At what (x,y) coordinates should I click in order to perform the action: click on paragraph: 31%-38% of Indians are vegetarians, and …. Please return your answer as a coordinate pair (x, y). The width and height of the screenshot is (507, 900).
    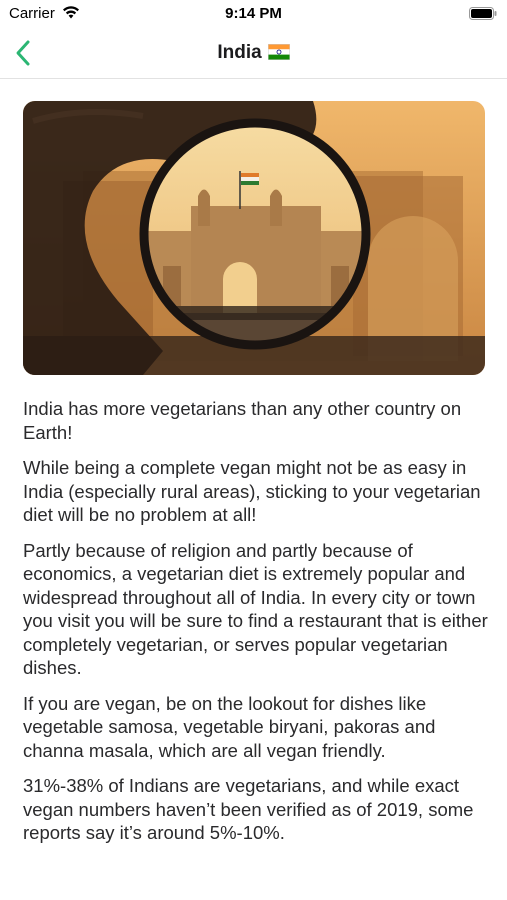
    Looking at the image, I should click on (248, 809).